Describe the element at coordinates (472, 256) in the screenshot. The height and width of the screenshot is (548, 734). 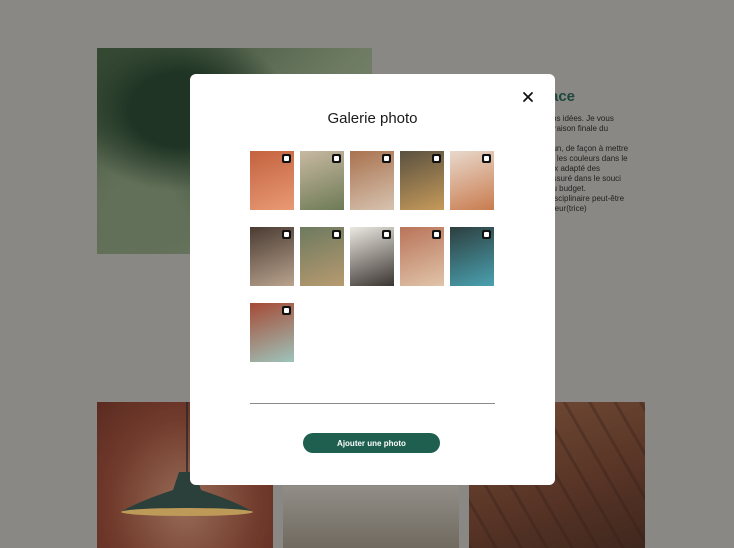
I see `gallery-photo-bar-counter` at that location.